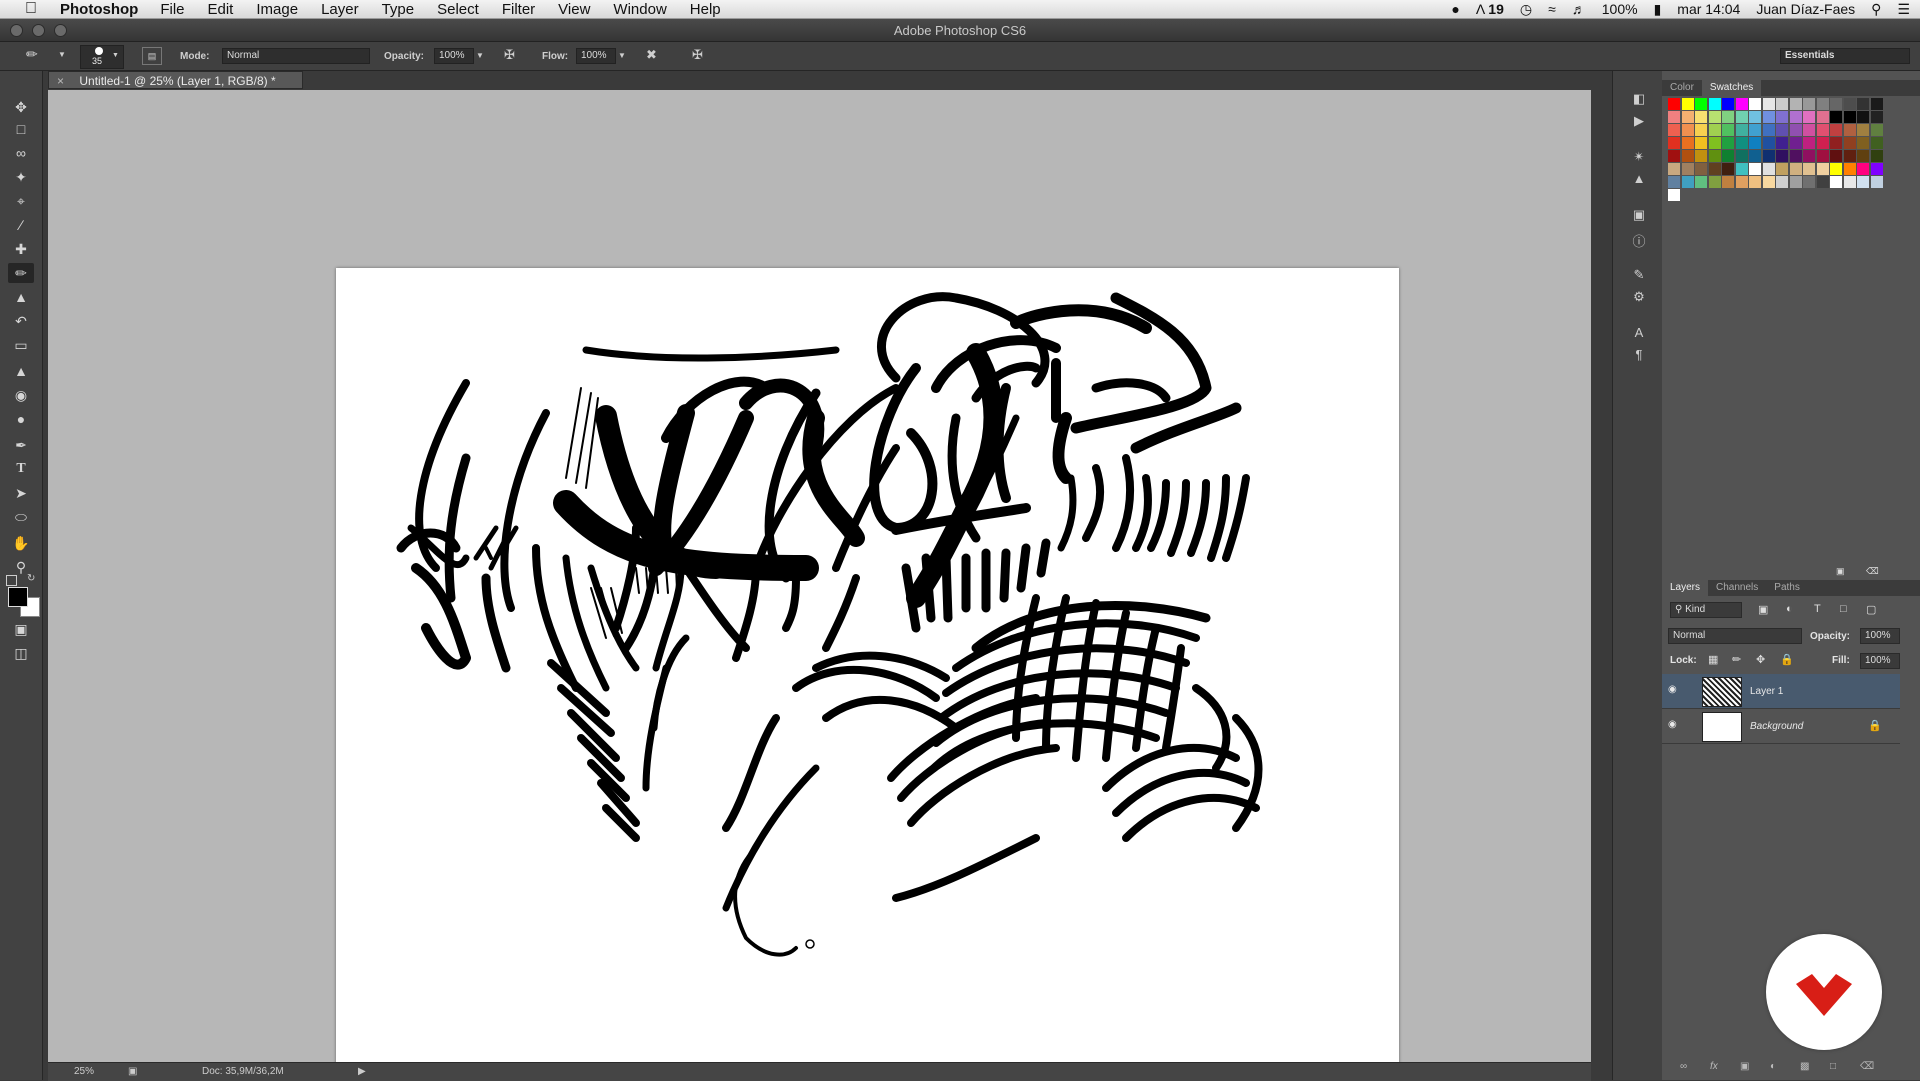 The image size is (1920, 1081). Describe the element at coordinates (622, 55) in the screenshot. I see `flow-dropdown-icon: ▼` at that location.